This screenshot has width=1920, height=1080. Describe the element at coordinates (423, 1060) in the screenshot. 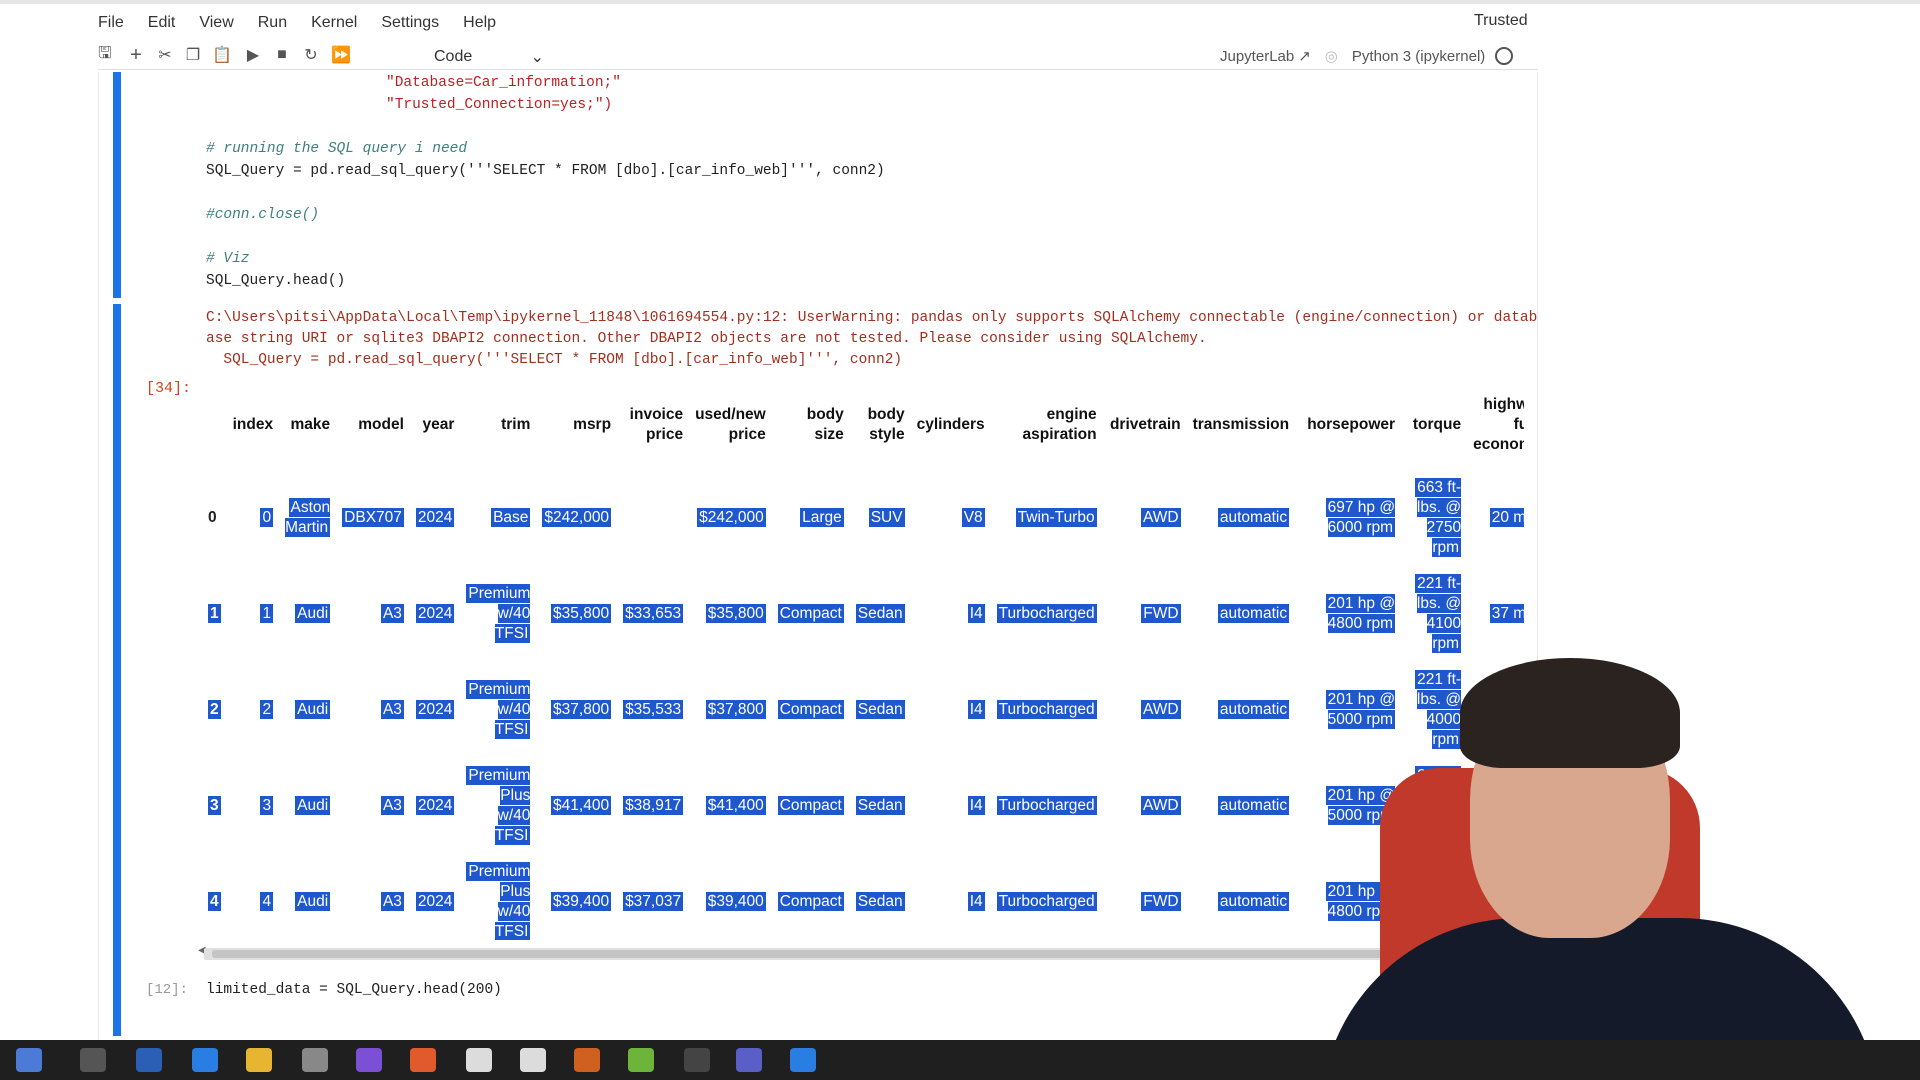

I see `brave-icon` at that location.